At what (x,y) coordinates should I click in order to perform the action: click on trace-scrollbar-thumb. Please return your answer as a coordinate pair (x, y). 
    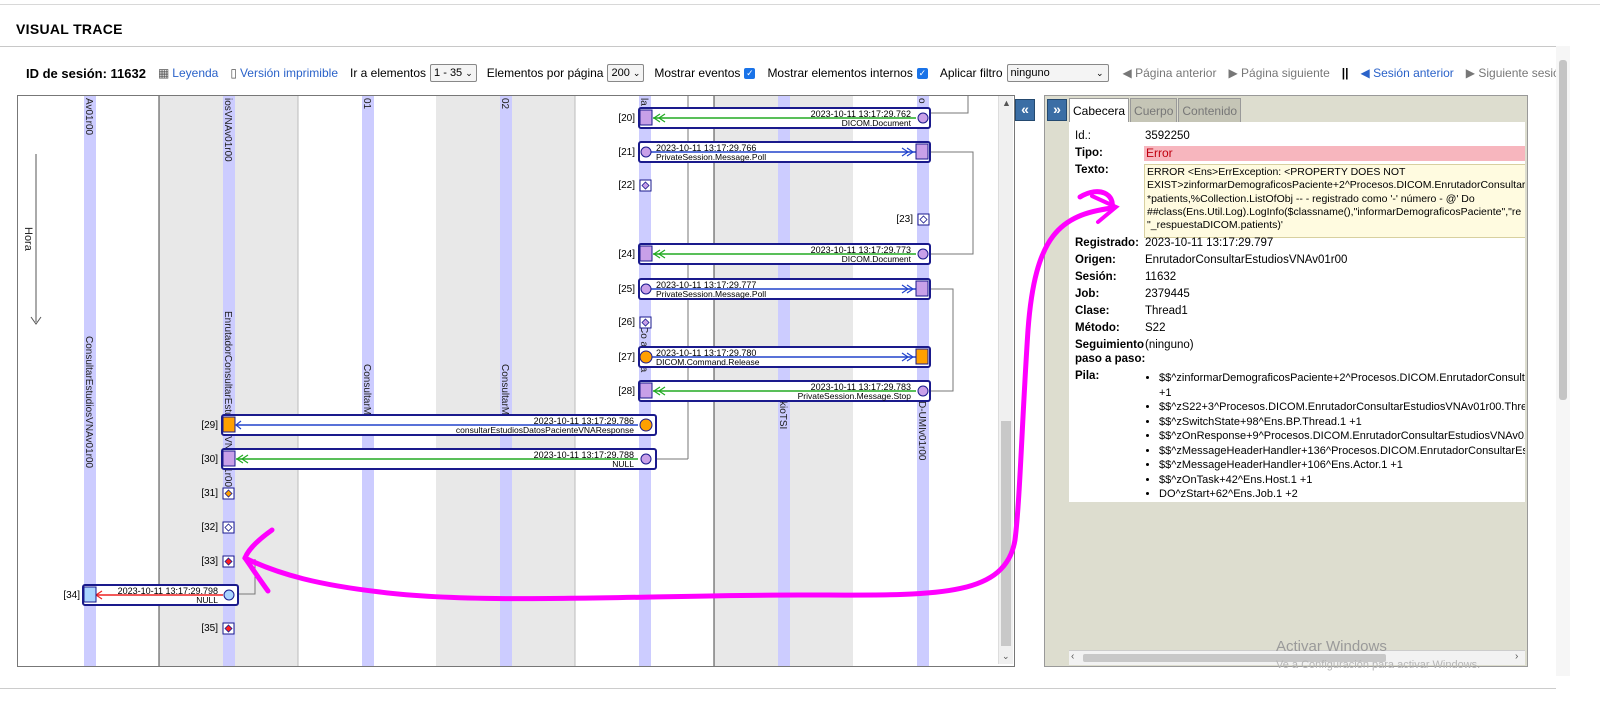
    Looking at the image, I should click on (1006, 533).